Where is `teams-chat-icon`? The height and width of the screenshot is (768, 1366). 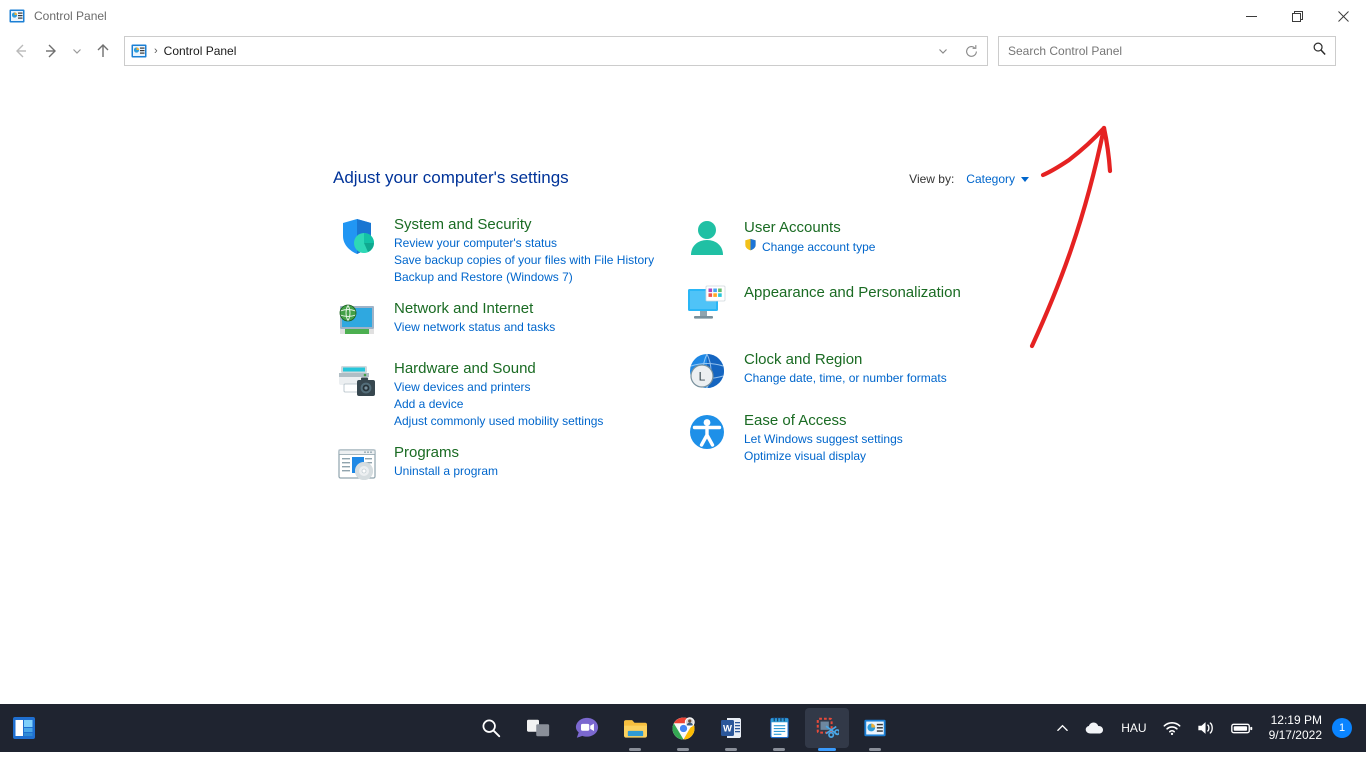
teams-chat-icon is located at coordinates (587, 728).